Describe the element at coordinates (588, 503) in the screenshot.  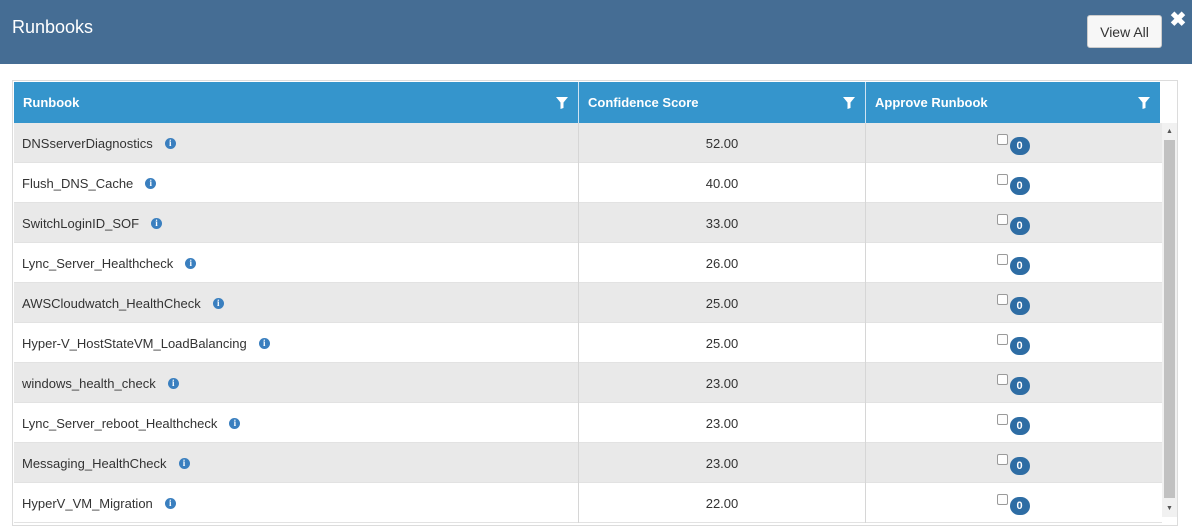
I see `table-row: HyperV_VM_Migration i 22.00 0` at that location.